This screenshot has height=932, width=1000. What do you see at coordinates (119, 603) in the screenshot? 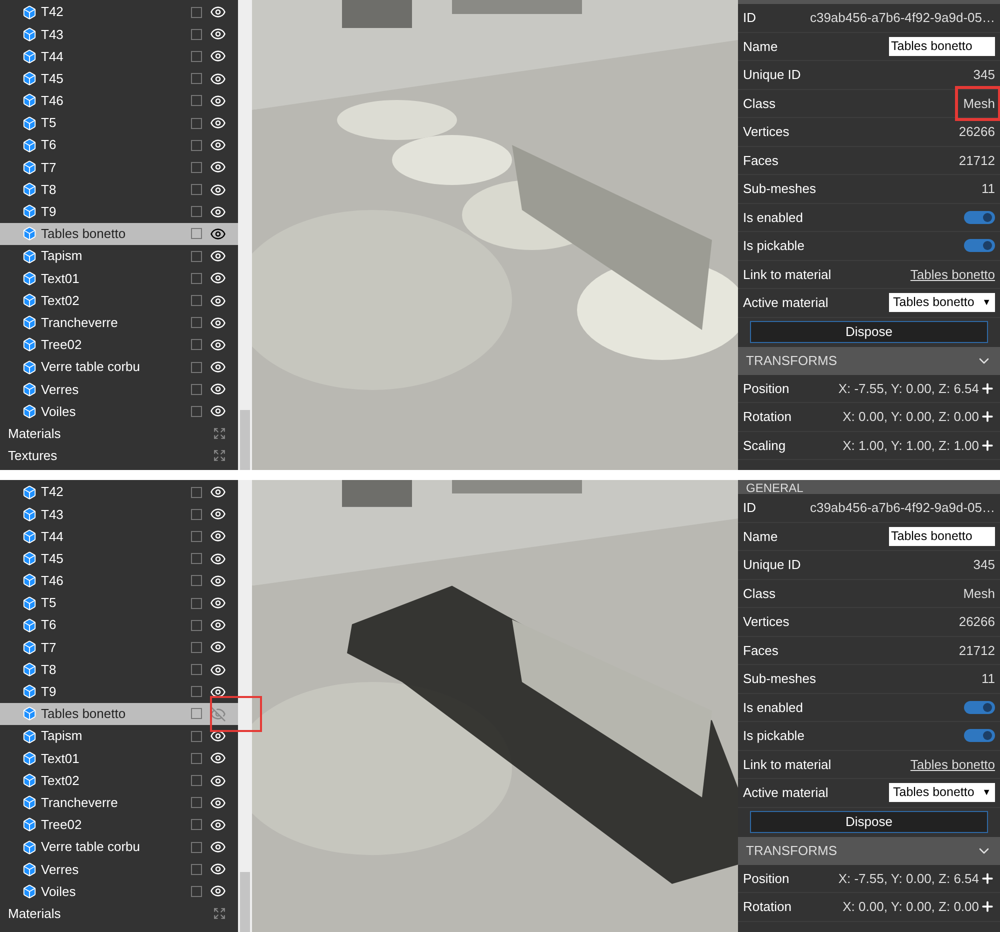
I see `tree-item: T5` at bounding box center [119, 603].